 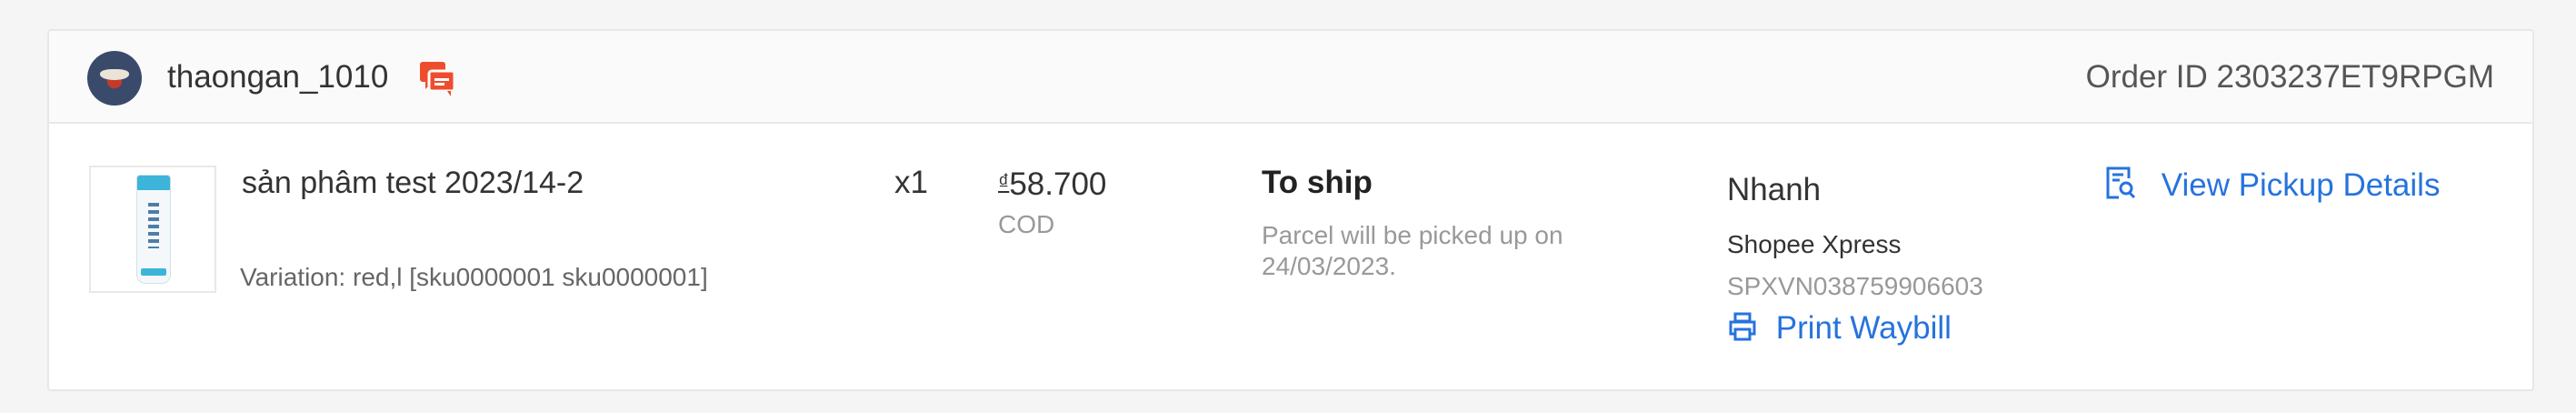 What do you see at coordinates (1863, 328) in the screenshot?
I see `print-waybill-label: Print Waybill` at bounding box center [1863, 328].